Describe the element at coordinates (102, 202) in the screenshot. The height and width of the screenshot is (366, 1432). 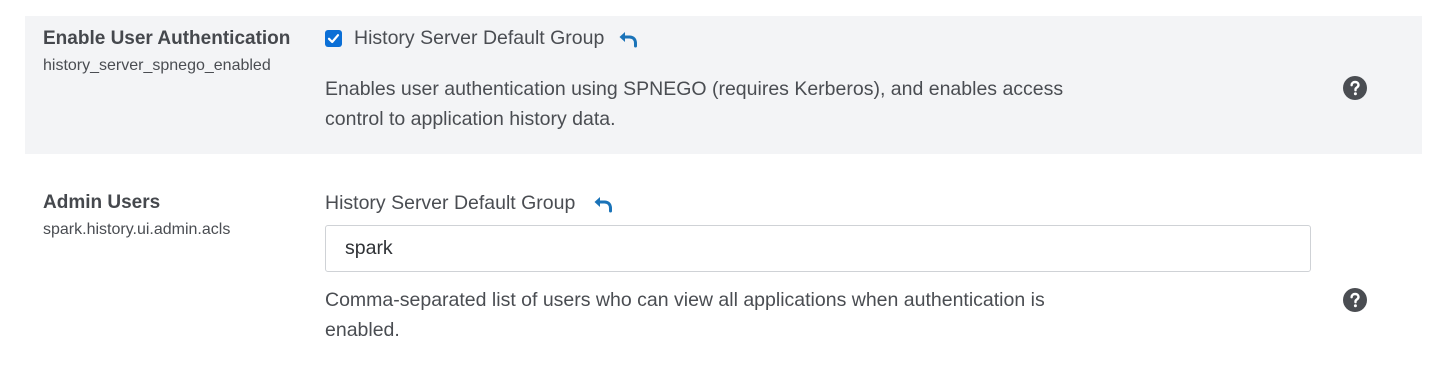
I see `setting-name: Admin Users` at that location.